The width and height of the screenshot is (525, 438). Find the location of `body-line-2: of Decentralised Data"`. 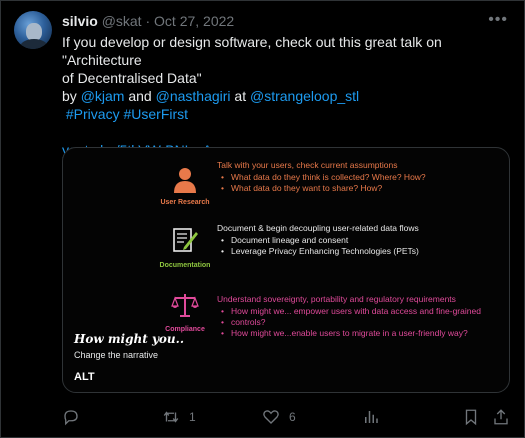

body-line-2: of Decentralised Data" is located at coordinates (132, 78).